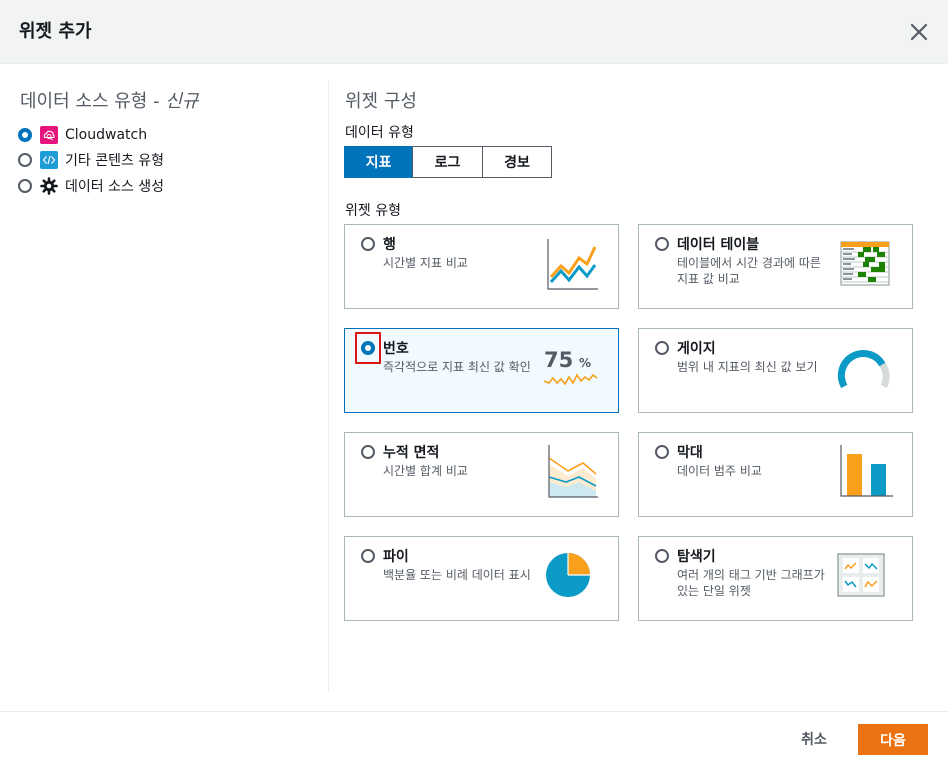  Describe the element at coordinates (378, 162) in the screenshot. I see `data-type-metrics-button: 지표` at that location.